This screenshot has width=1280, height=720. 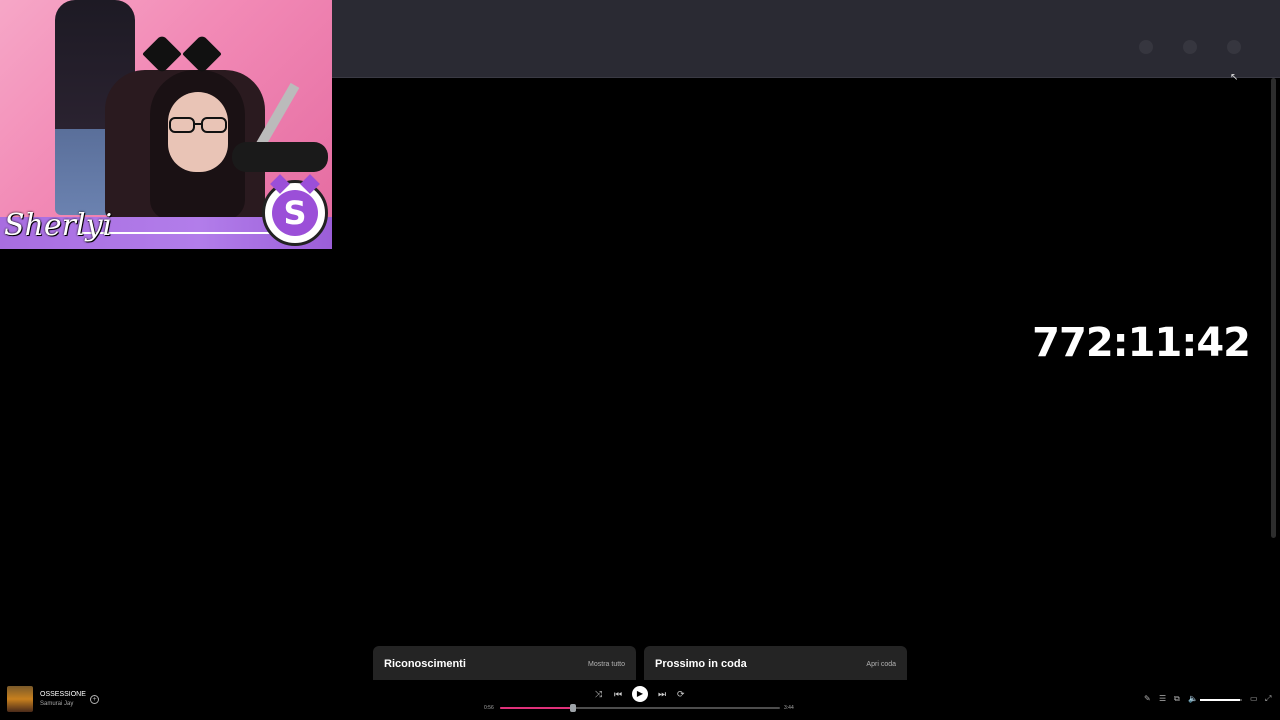 What do you see at coordinates (20, 699) in the screenshot?
I see `album-cover` at bounding box center [20, 699].